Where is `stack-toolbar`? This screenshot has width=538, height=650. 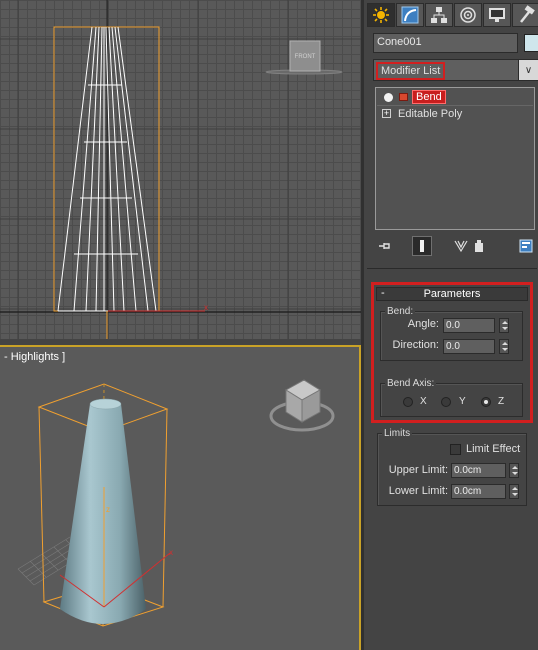
stack-toolbar is located at coordinates (455, 246).